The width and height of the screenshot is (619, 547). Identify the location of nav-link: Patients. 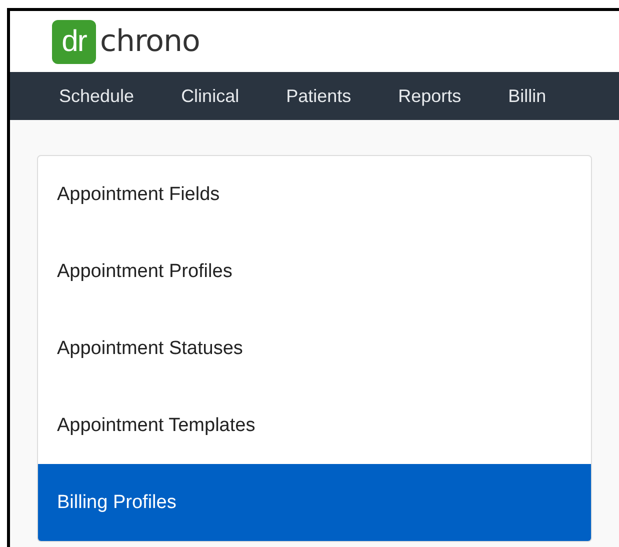
(319, 96).